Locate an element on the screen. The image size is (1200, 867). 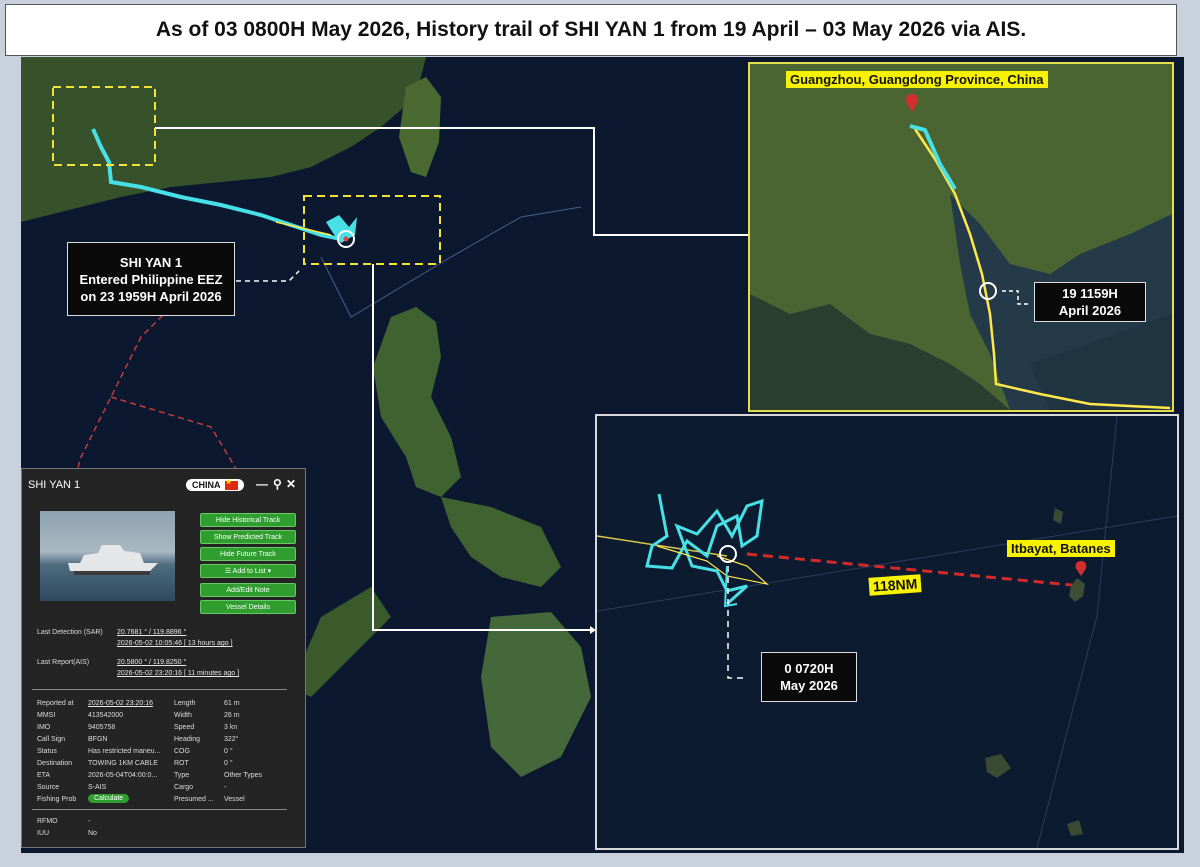
end-time-callout: 0 0720H May 2026 is located at coordinates (809, 677).